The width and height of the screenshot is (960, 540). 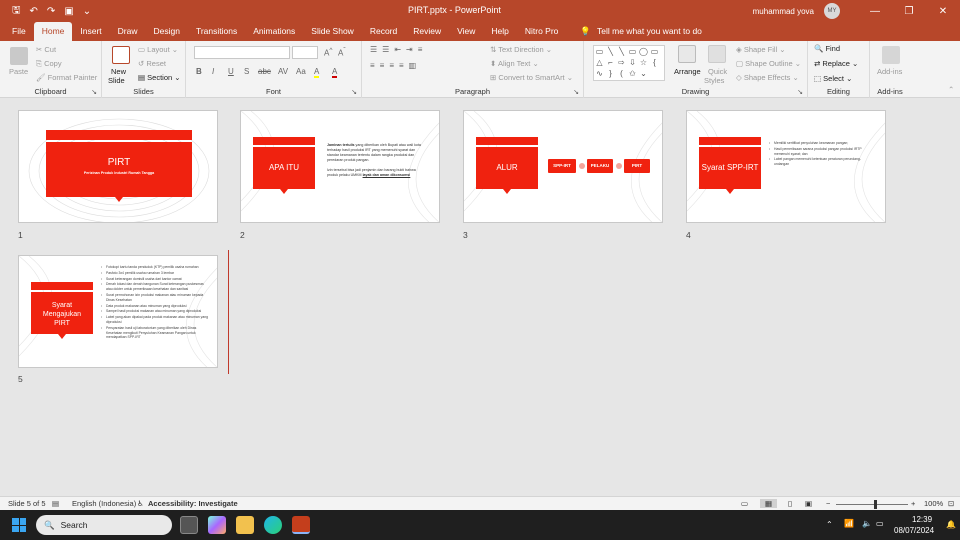 What do you see at coordinates (621, 51) in the screenshot?
I see `shape-line2-icon: ╲` at bounding box center [621, 51].